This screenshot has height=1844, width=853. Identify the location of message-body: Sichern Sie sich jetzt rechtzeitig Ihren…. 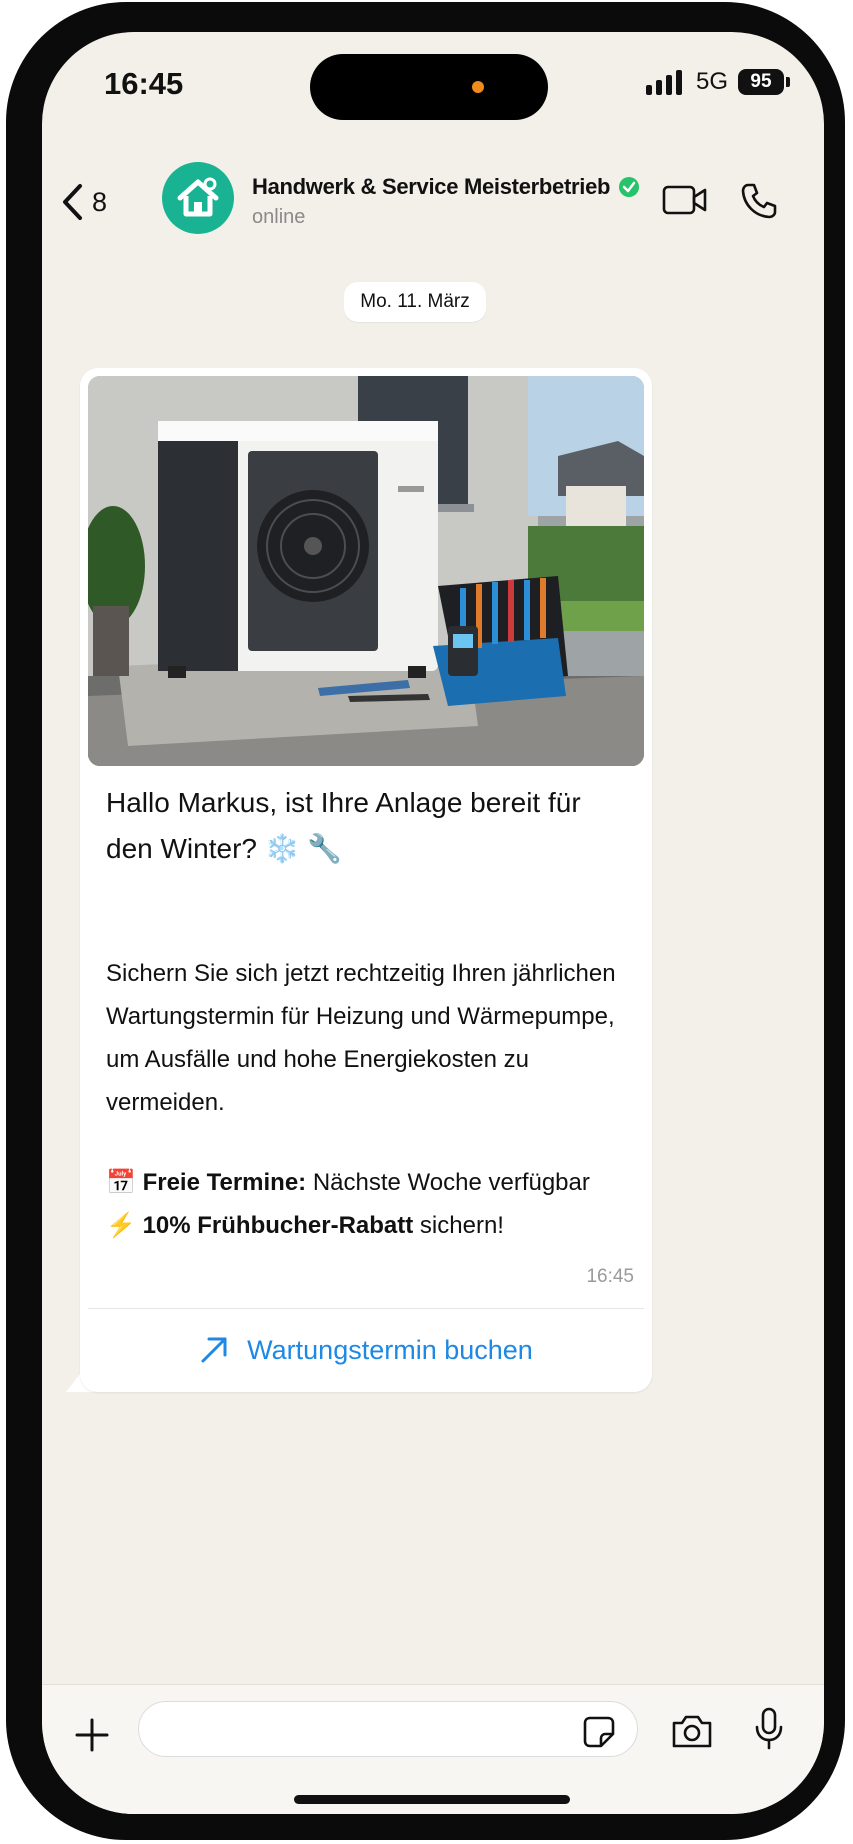
(361, 1038).